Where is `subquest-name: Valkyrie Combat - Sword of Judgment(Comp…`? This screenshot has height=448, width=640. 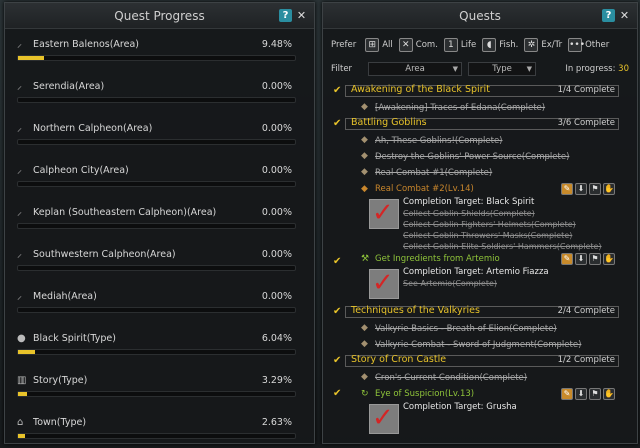
subquest-name: Valkyrie Combat - Sword of Judgment(Comp… is located at coordinates (478, 345).